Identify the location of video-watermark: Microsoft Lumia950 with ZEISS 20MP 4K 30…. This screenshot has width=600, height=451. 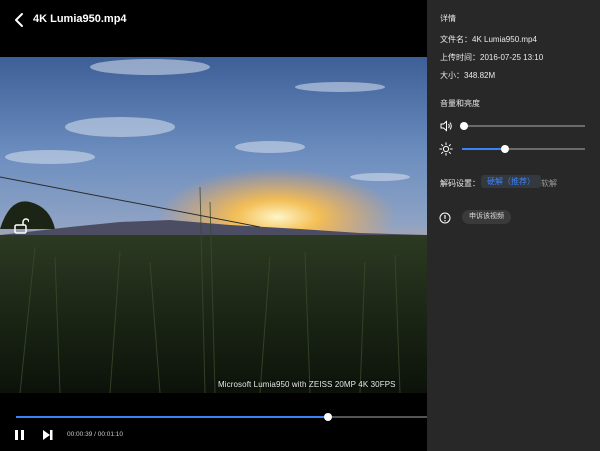
(307, 384).